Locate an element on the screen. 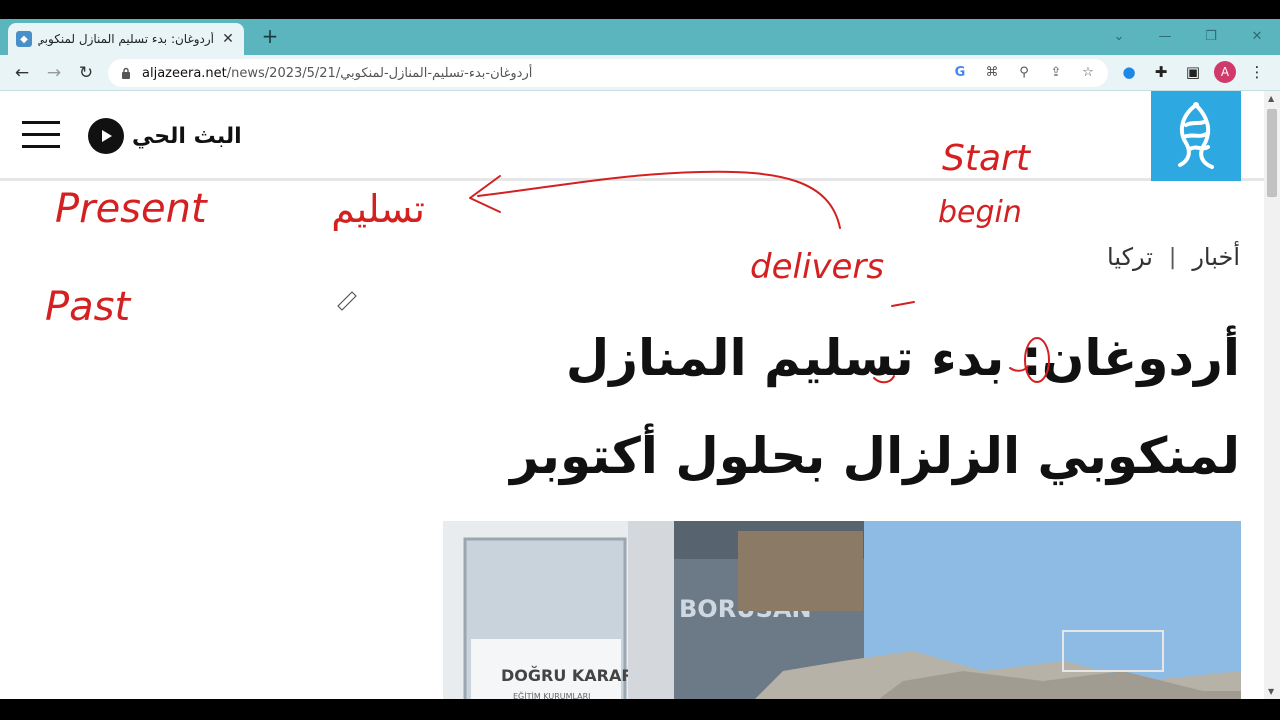 The width and height of the screenshot is (1280, 720). lock-icon is located at coordinates (126, 73).